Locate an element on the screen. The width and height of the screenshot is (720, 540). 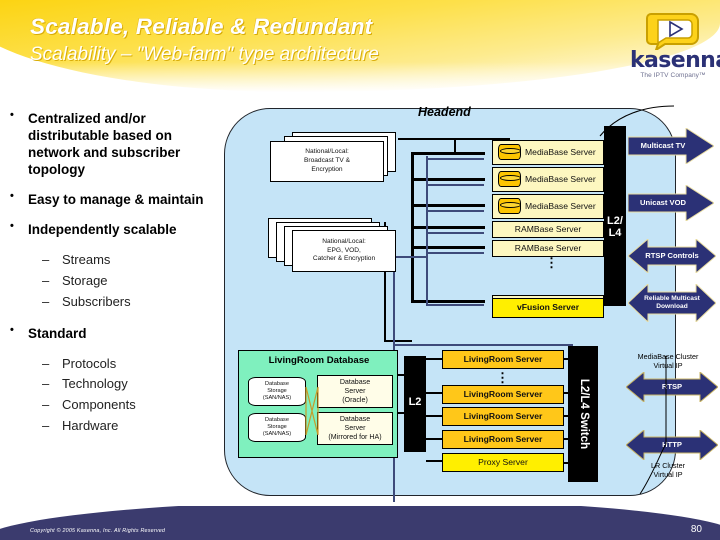
switch-label-line2: L4 is located at coordinates (615, 232).